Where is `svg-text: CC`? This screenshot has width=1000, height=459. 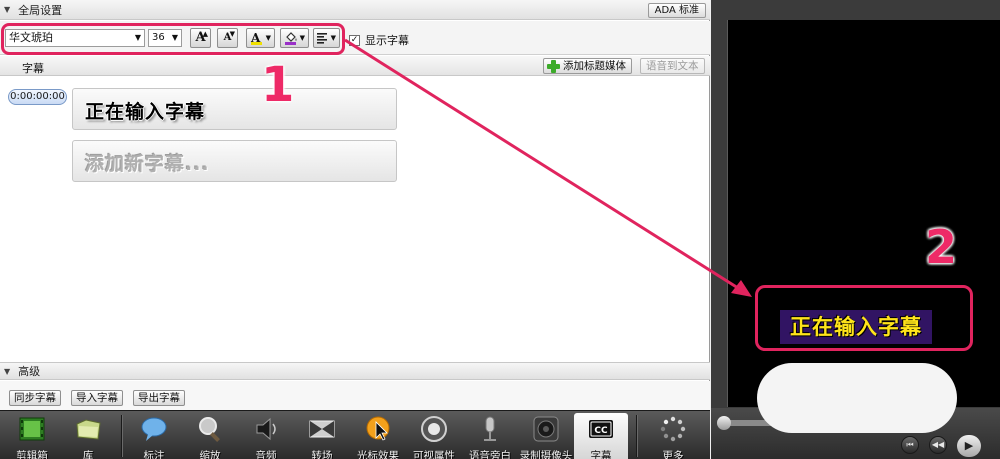 svg-text: CC is located at coordinates (601, 431).